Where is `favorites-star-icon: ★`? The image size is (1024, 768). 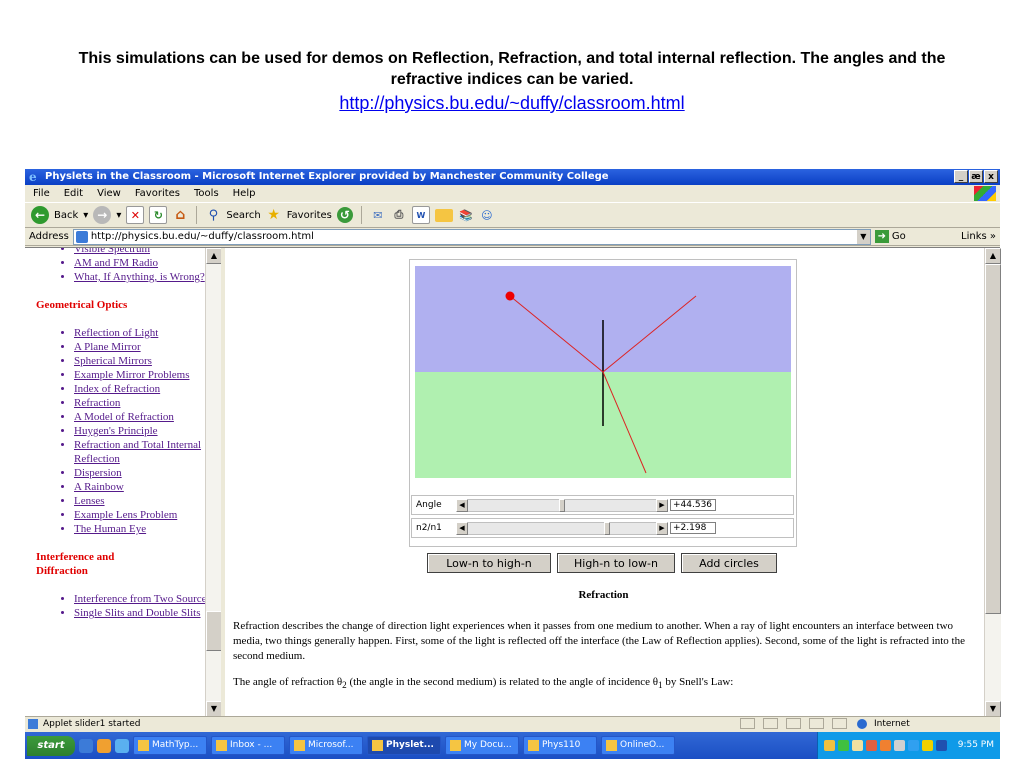
favorites-star-icon: ★ is located at coordinates (274, 215).